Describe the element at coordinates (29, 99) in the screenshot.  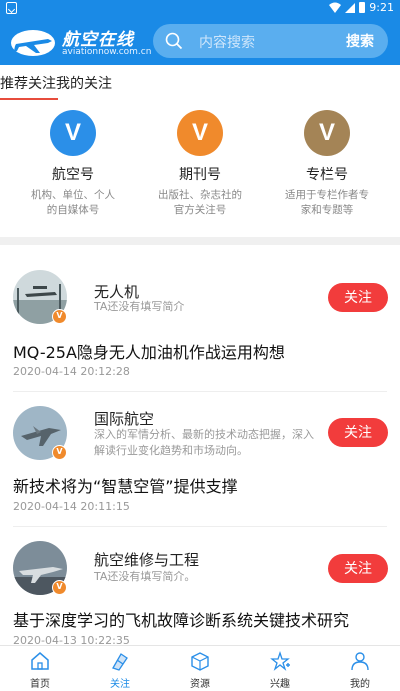
I see `active-tab-underline` at that location.